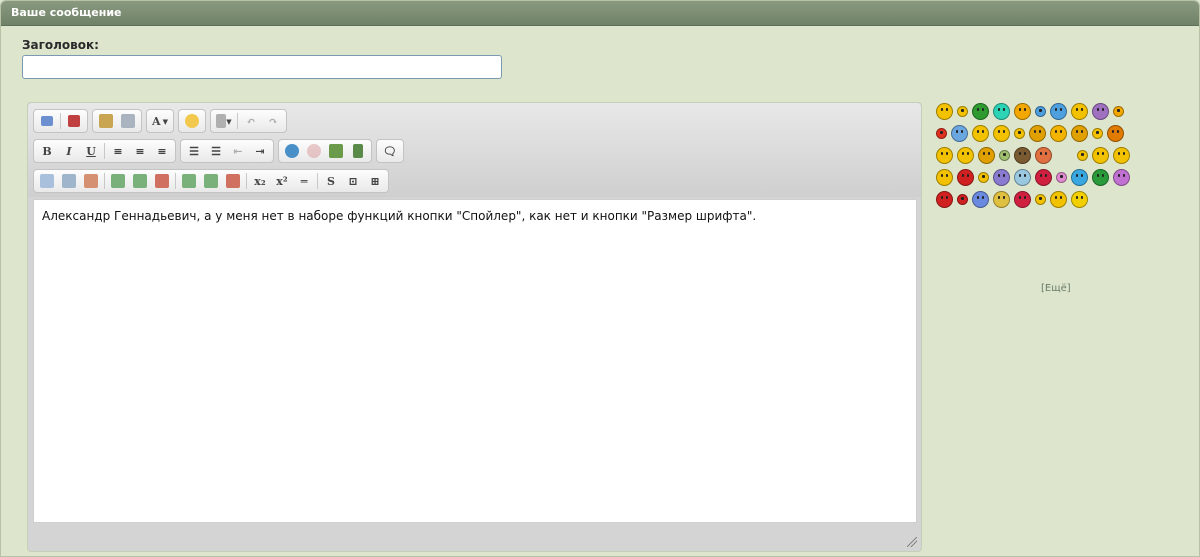  Describe the element at coordinates (336, 151) in the screenshot. I see `image-icon` at that location.